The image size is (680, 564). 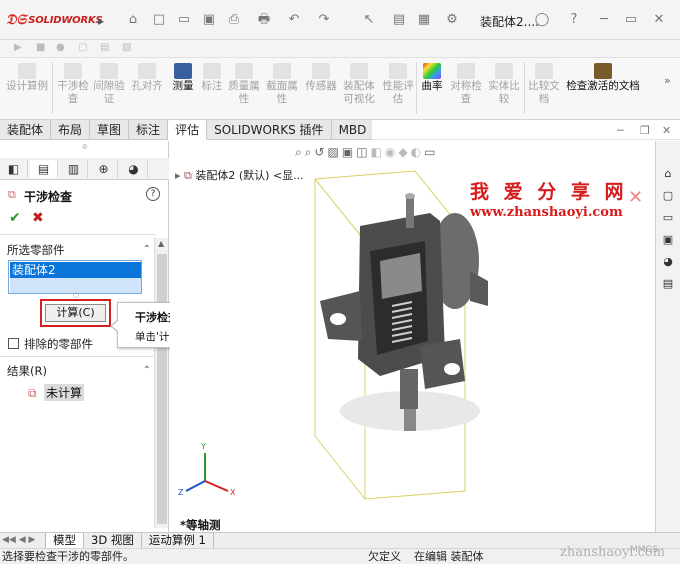 What do you see at coordinates (432, 89) in the screenshot?
I see `ribbon-curvature: 曲率` at bounding box center [432, 89].